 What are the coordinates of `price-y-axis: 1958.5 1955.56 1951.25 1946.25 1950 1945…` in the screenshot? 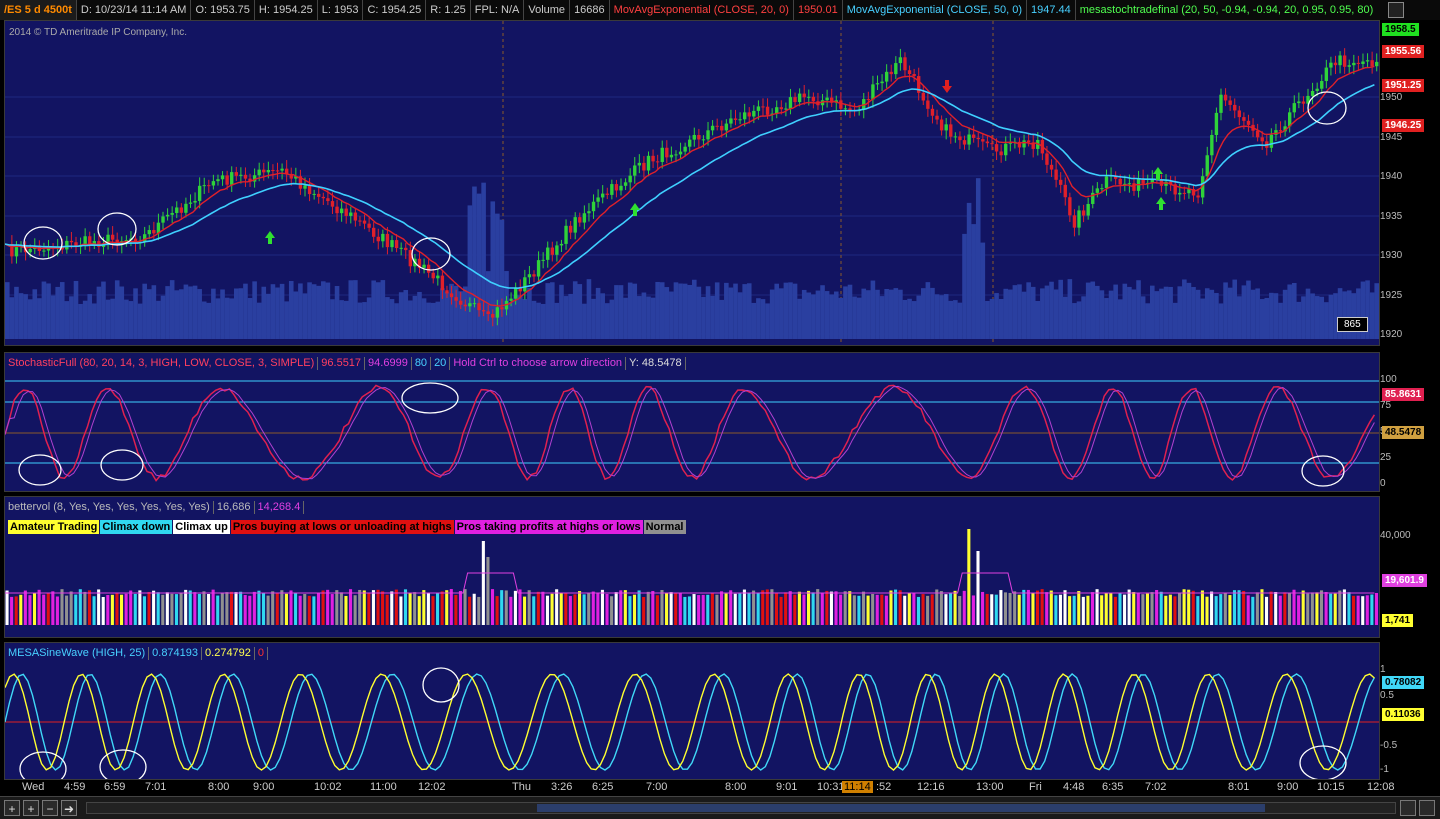 It's located at (1410, 183).